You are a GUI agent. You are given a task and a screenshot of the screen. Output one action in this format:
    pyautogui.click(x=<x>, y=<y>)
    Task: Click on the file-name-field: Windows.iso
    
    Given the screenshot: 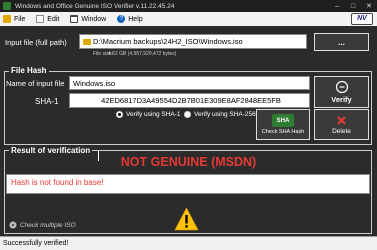 What is the action you would take?
    pyautogui.click(x=189, y=83)
    